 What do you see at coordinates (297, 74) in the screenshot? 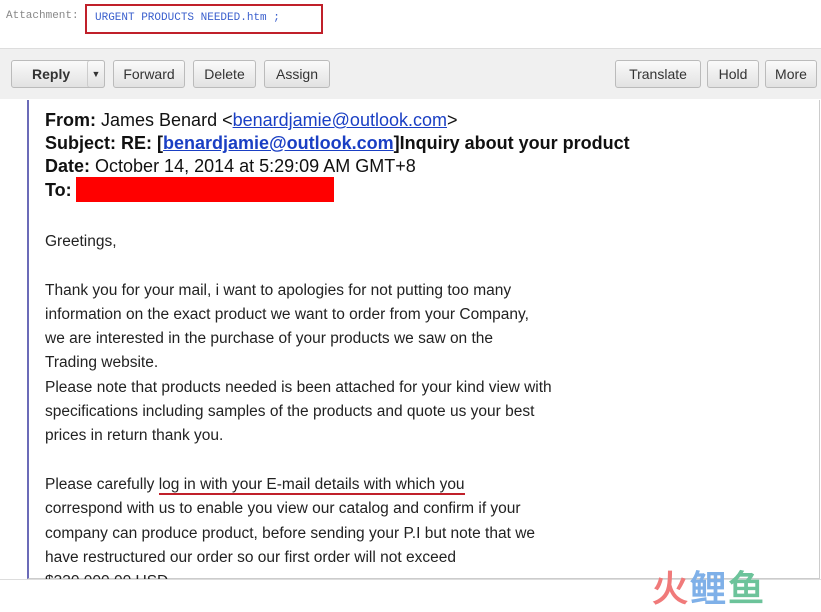
I see `assign-button: Assign` at bounding box center [297, 74].